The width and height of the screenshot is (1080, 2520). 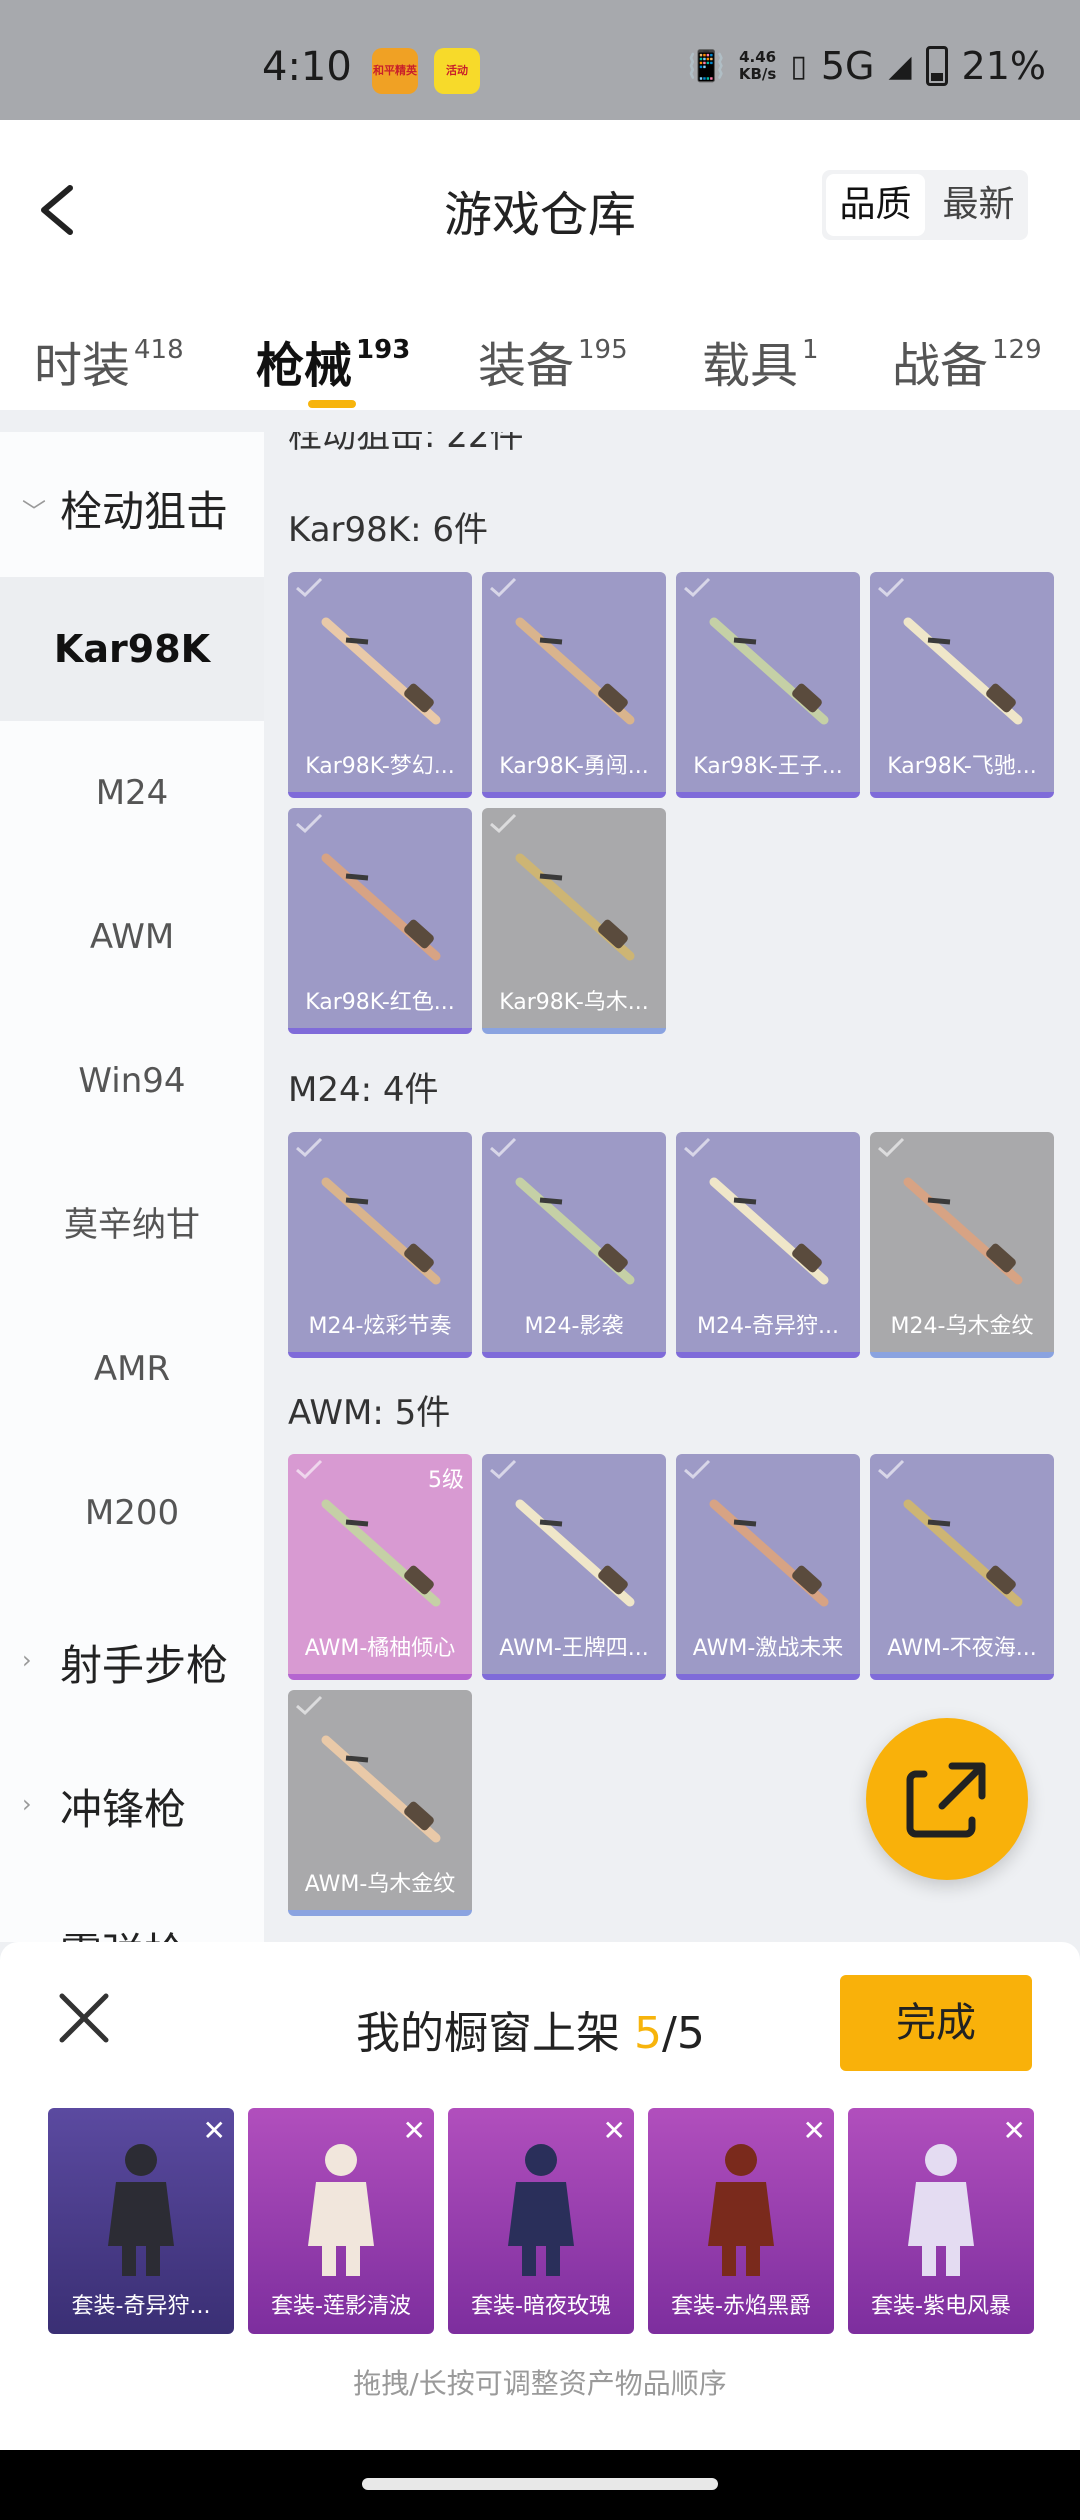 What do you see at coordinates (446, 1480) in the screenshot?
I see `level-badge: 5级` at bounding box center [446, 1480].